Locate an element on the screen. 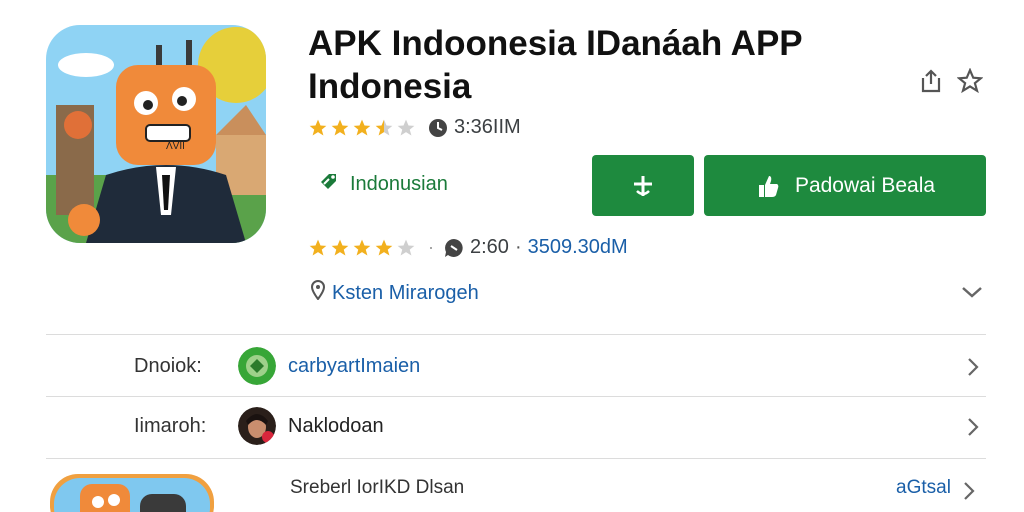 This screenshot has width=1024, height=512. star-outline-icon is located at coordinates (970, 81).